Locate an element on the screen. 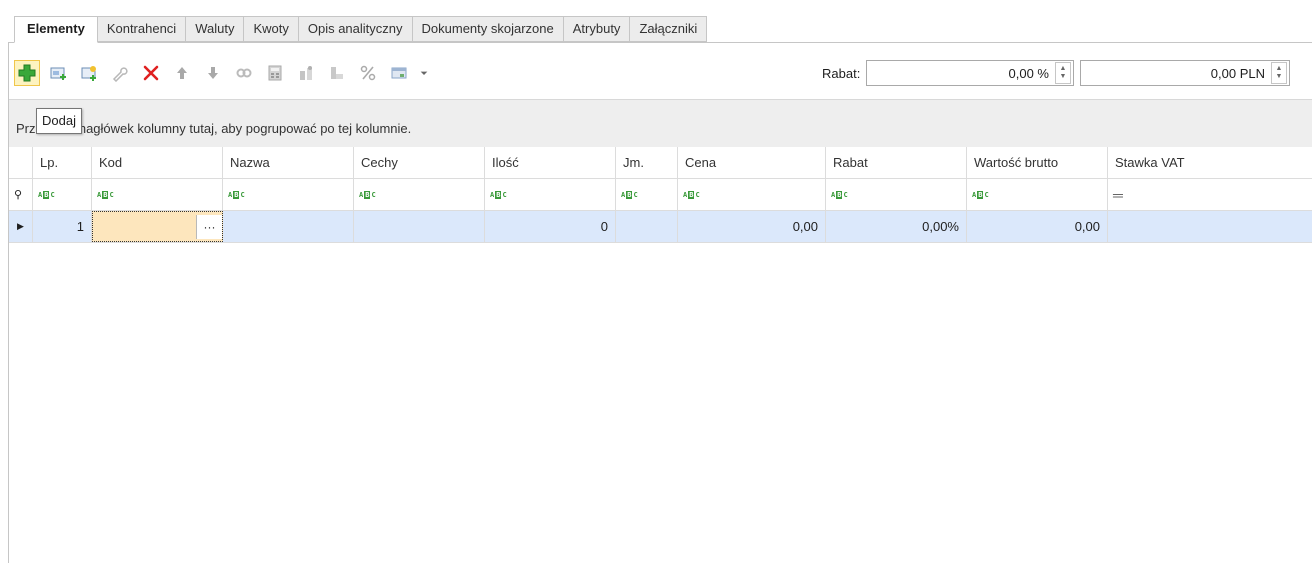 The height and width of the screenshot is (563, 1312). edit-button is located at coordinates (120, 73).